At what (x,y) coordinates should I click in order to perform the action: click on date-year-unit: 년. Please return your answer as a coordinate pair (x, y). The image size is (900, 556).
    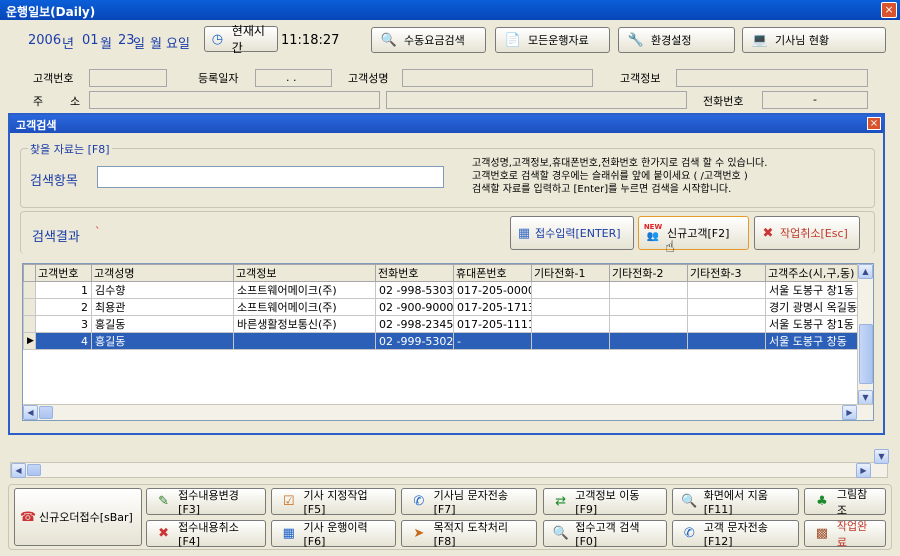
    Looking at the image, I should click on (68, 44).